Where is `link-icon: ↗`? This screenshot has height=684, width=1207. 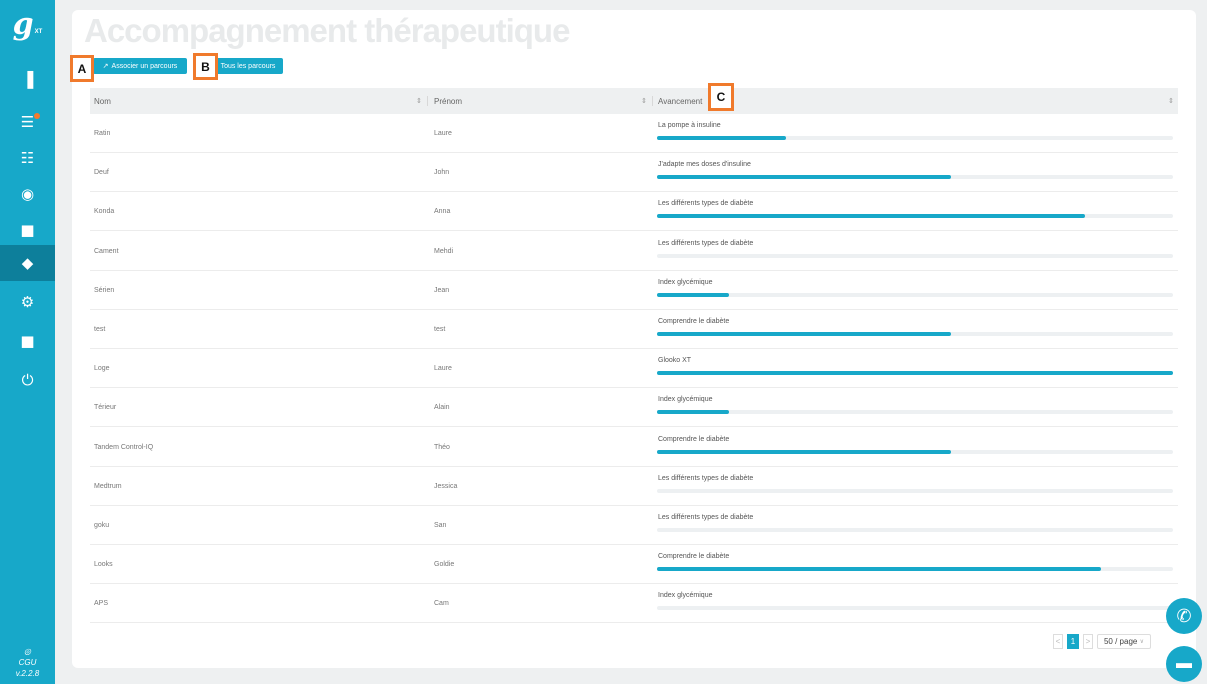
link-icon: ↗ is located at coordinates (105, 66).